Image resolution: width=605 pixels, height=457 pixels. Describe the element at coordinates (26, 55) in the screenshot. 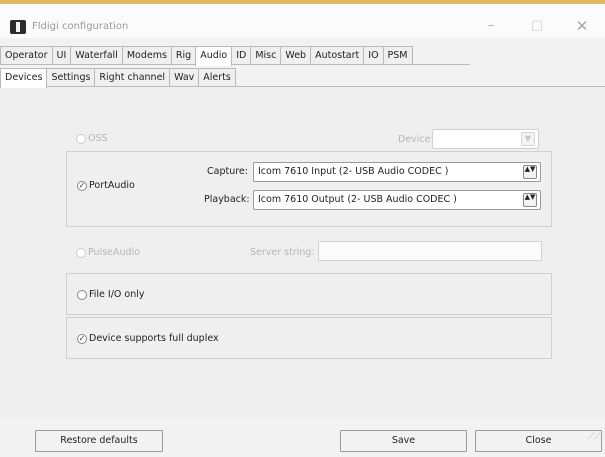

I see `tab-operator: Operator` at that location.